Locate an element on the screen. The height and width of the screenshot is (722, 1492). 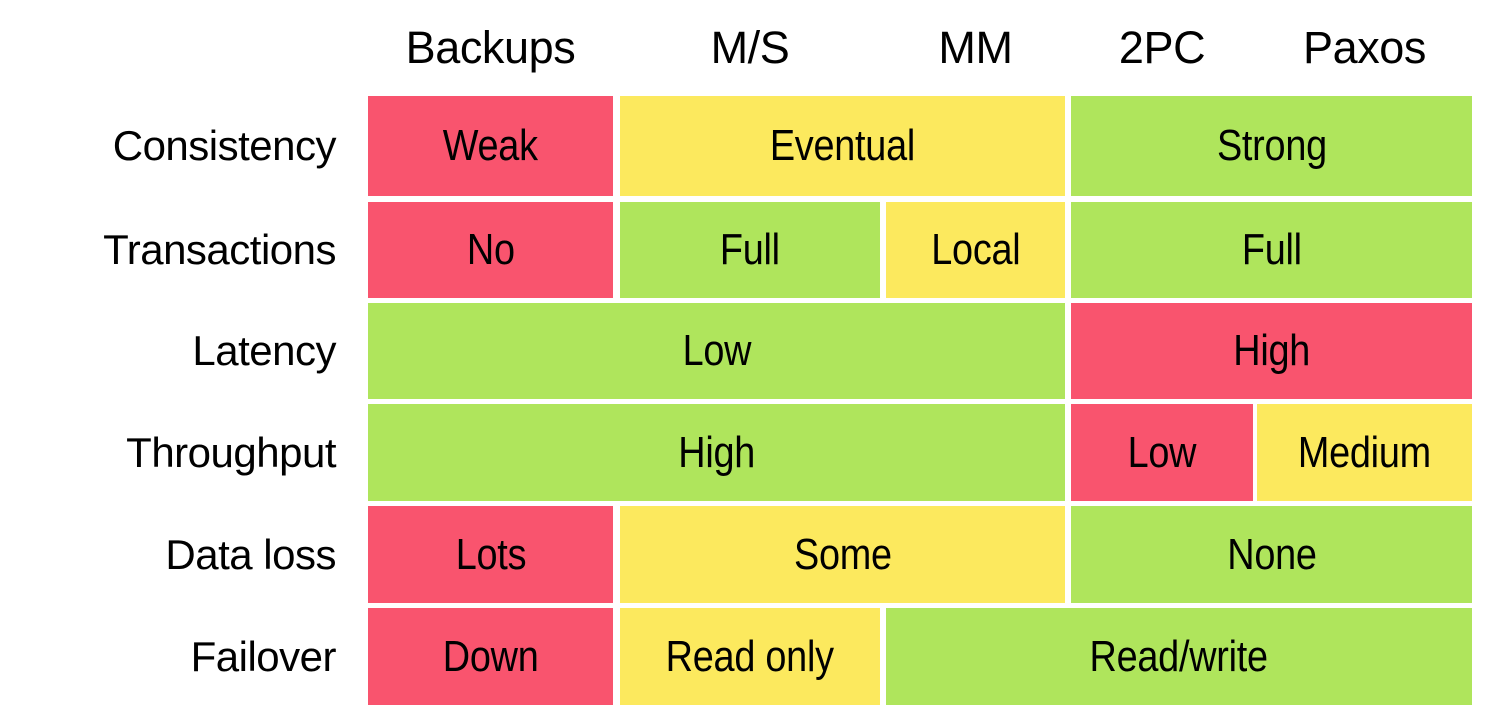
cell-transactions-backups: No is located at coordinates (490, 250).